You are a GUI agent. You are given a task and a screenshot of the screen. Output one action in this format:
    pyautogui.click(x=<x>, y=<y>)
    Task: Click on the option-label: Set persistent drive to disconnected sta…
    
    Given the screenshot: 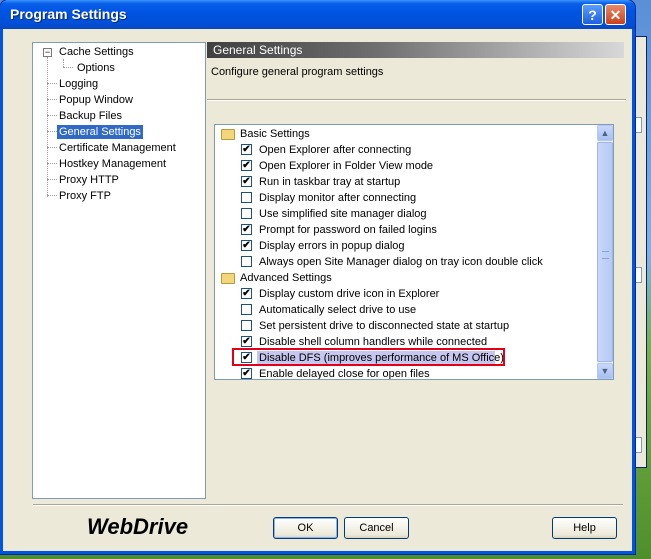 What is the action you would take?
    pyautogui.click(x=384, y=326)
    